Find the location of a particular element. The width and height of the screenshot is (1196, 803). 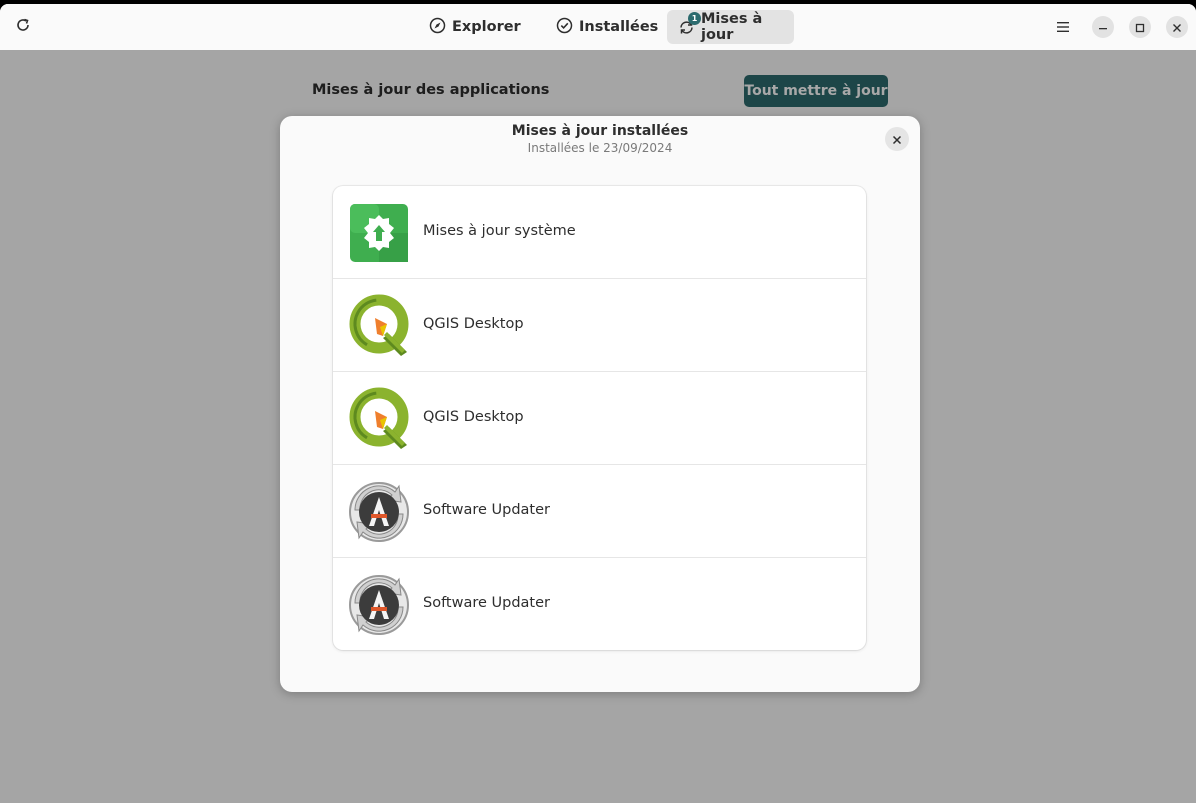

tab-label: Mises à jour is located at coordinates (732, 27).